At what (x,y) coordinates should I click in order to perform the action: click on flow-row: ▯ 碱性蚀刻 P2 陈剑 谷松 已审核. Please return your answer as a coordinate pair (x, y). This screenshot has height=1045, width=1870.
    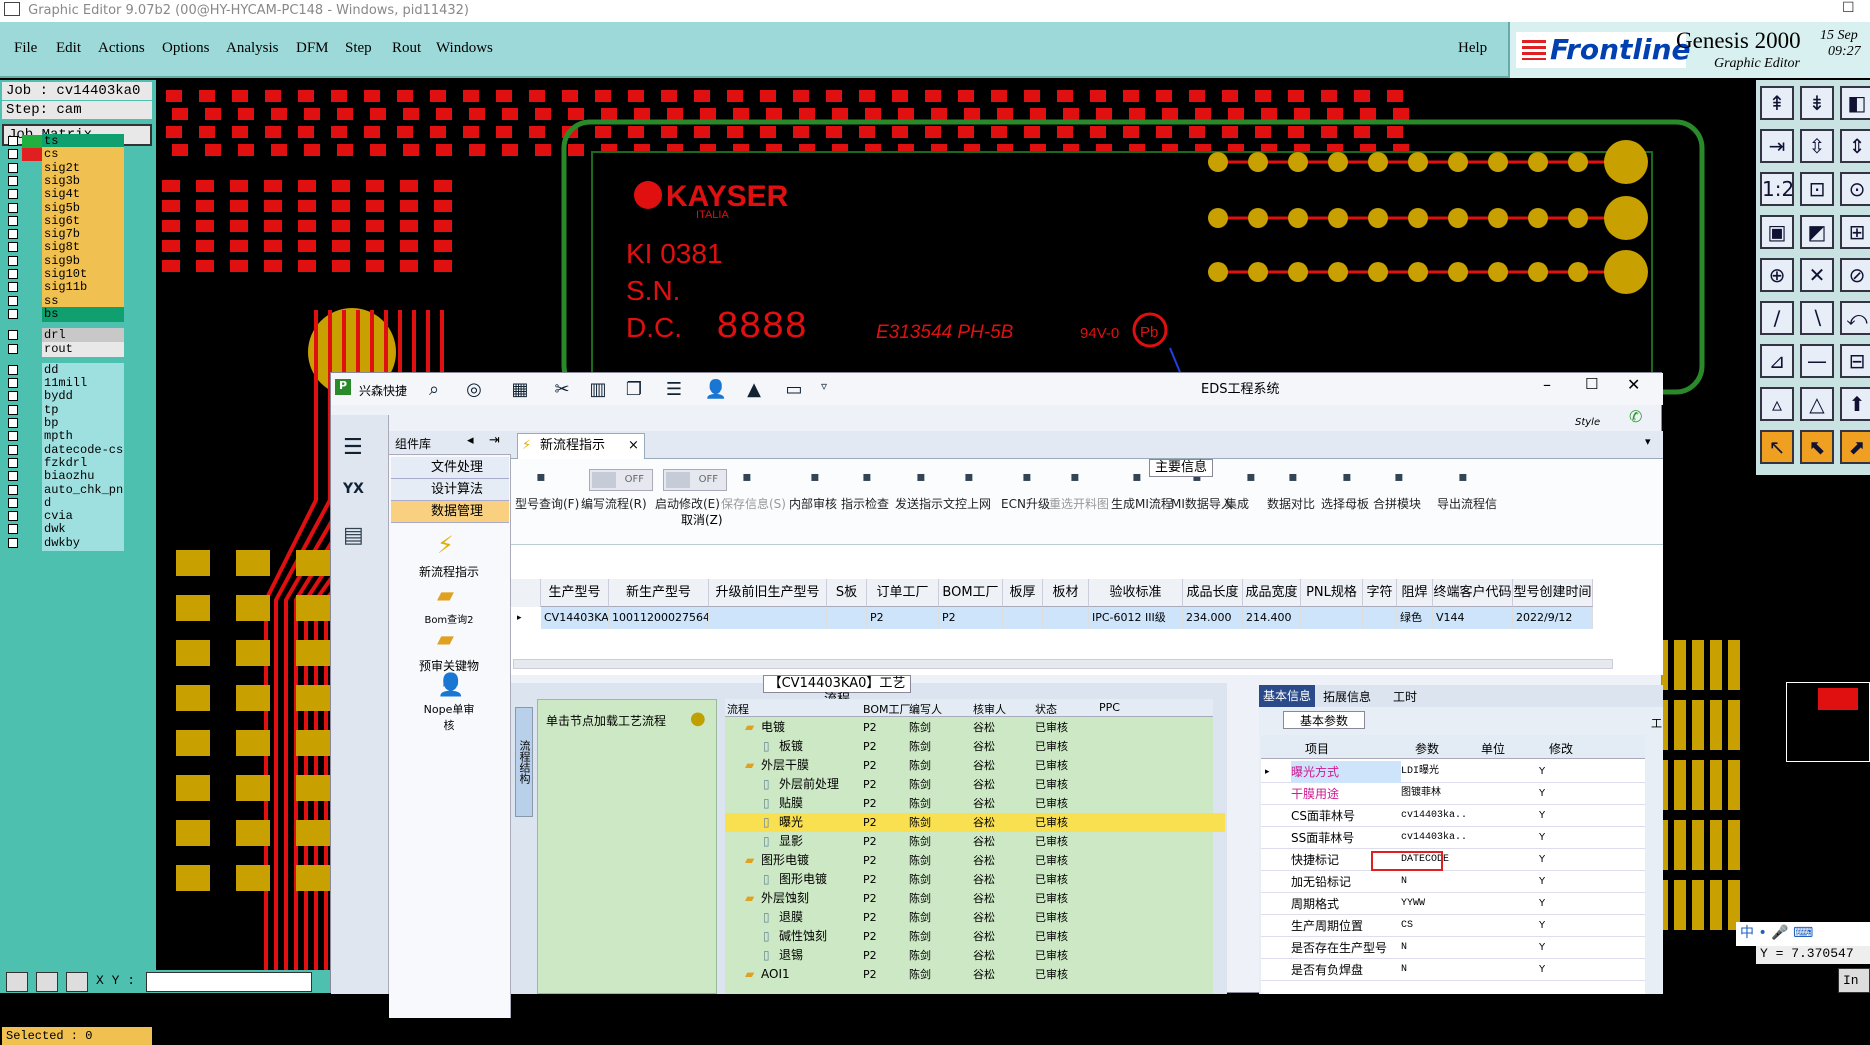
    Looking at the image, I should click on (975, 936).